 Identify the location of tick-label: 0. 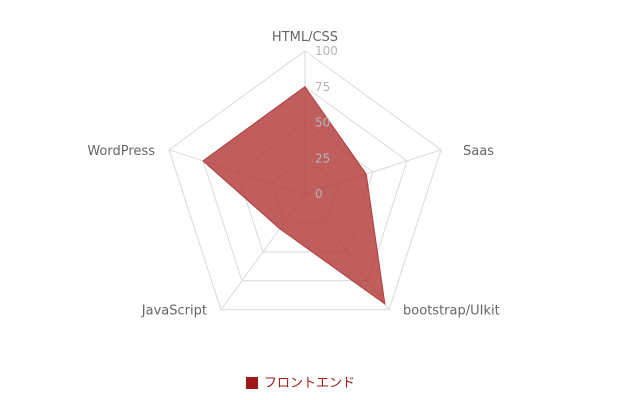
(319, 194).